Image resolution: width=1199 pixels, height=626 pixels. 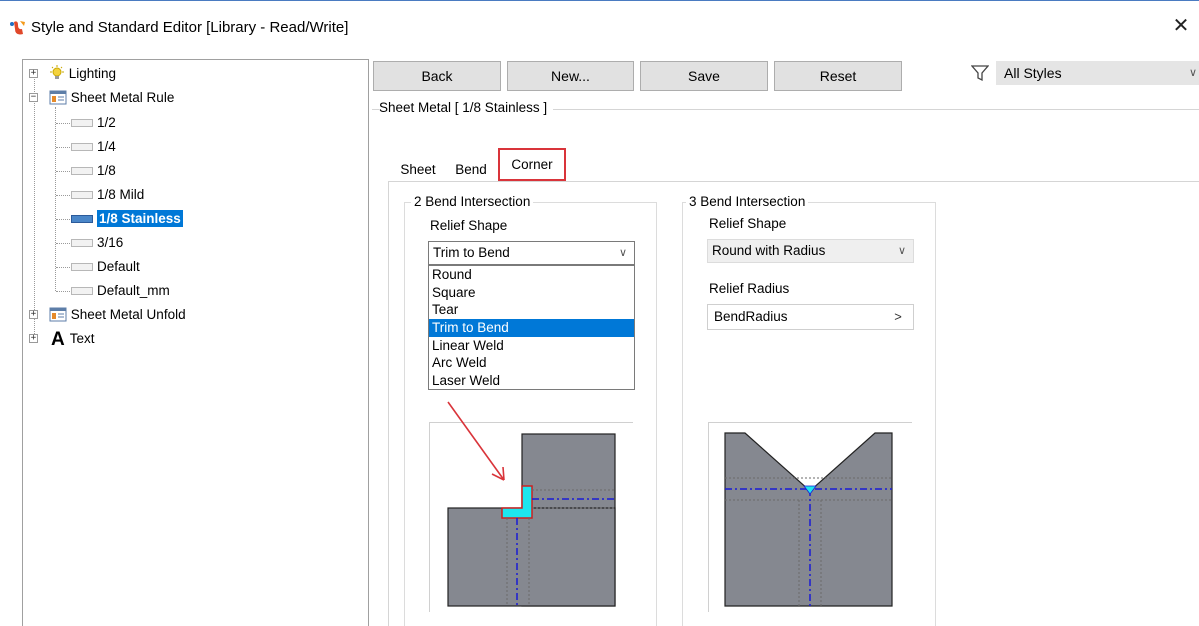 What do you see at coordinates (93, 171) in the screenshot?
I see `tree-item-1-8: 1/8` at bounding box center [93, 171].